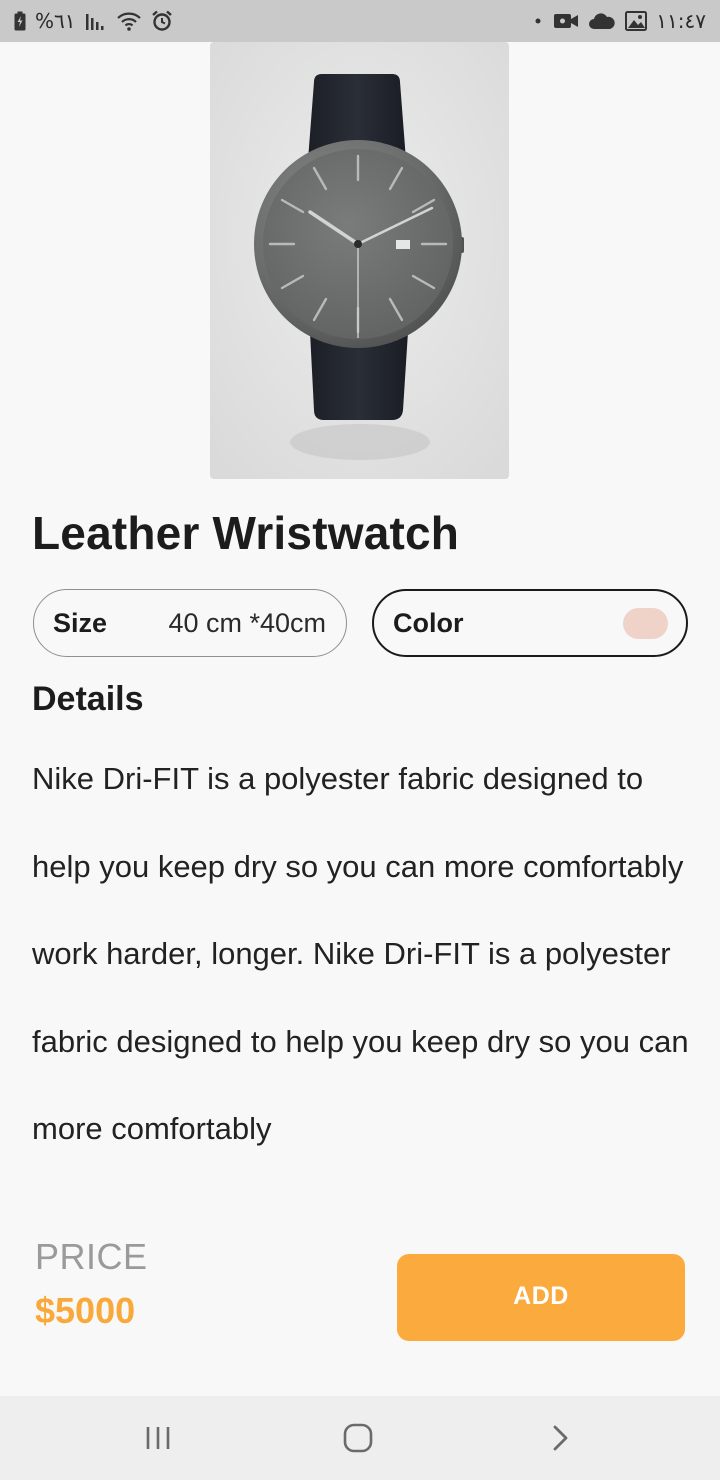 The width and height of the screenshot is (720, 1480). Describe the element at coordinates (566, 21) in the screenshot. I see `video-icon` at that location.